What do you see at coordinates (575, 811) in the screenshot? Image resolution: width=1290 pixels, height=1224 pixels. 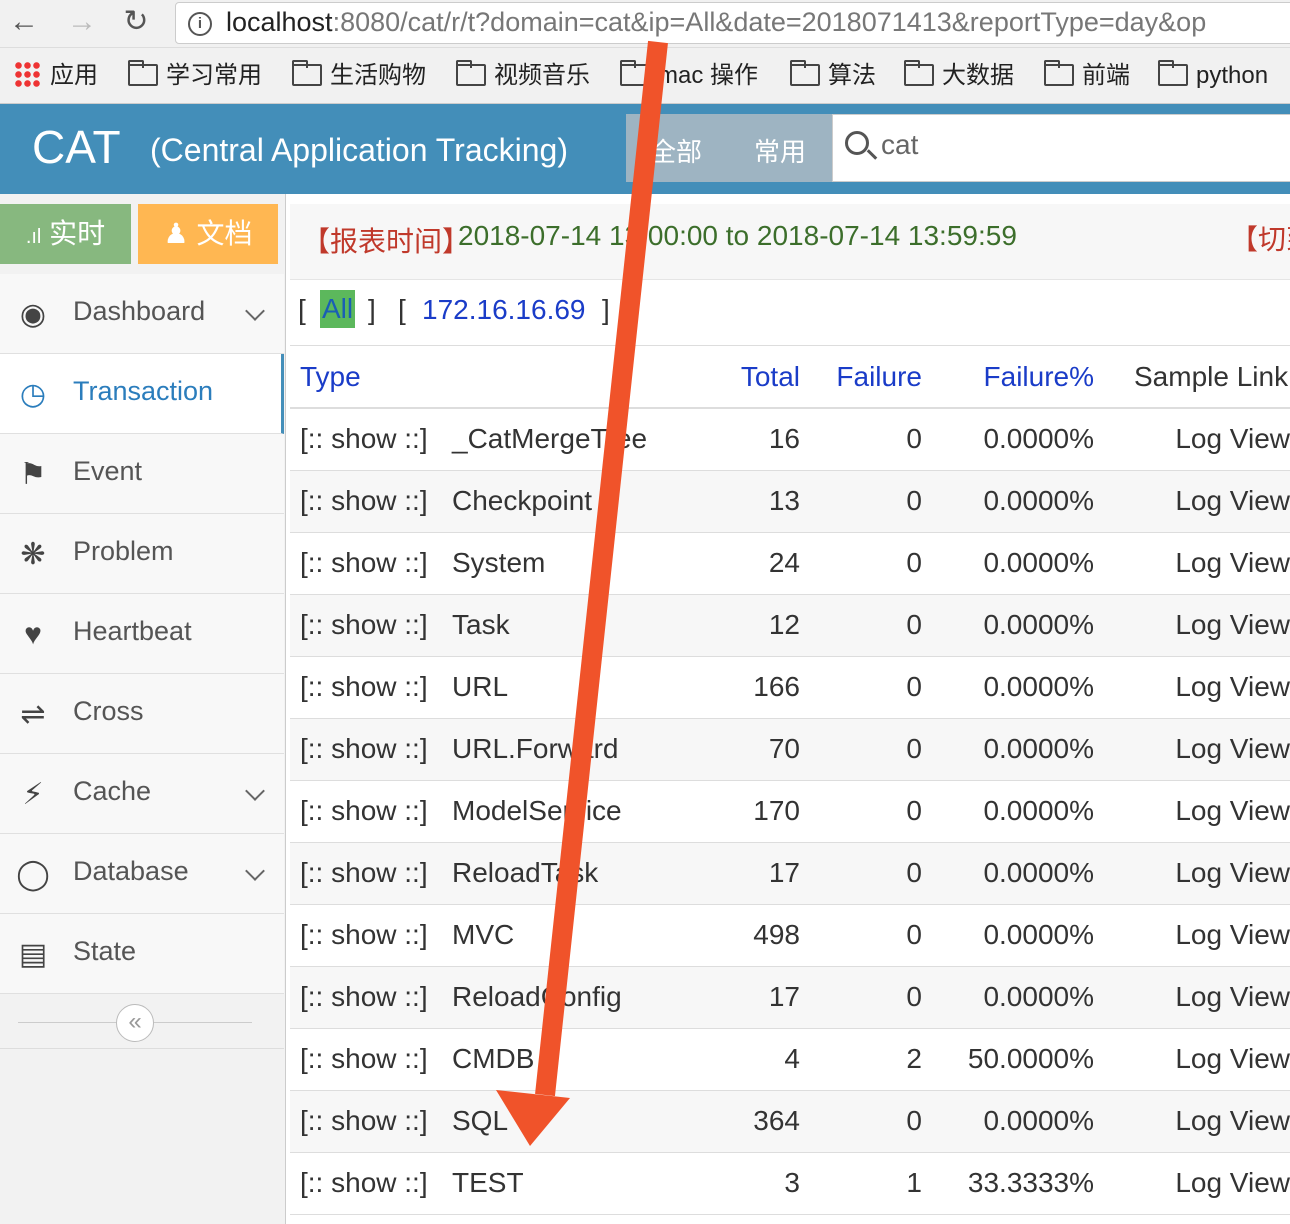 I see `type-link: ModelService` at bounding box center [575, 811].